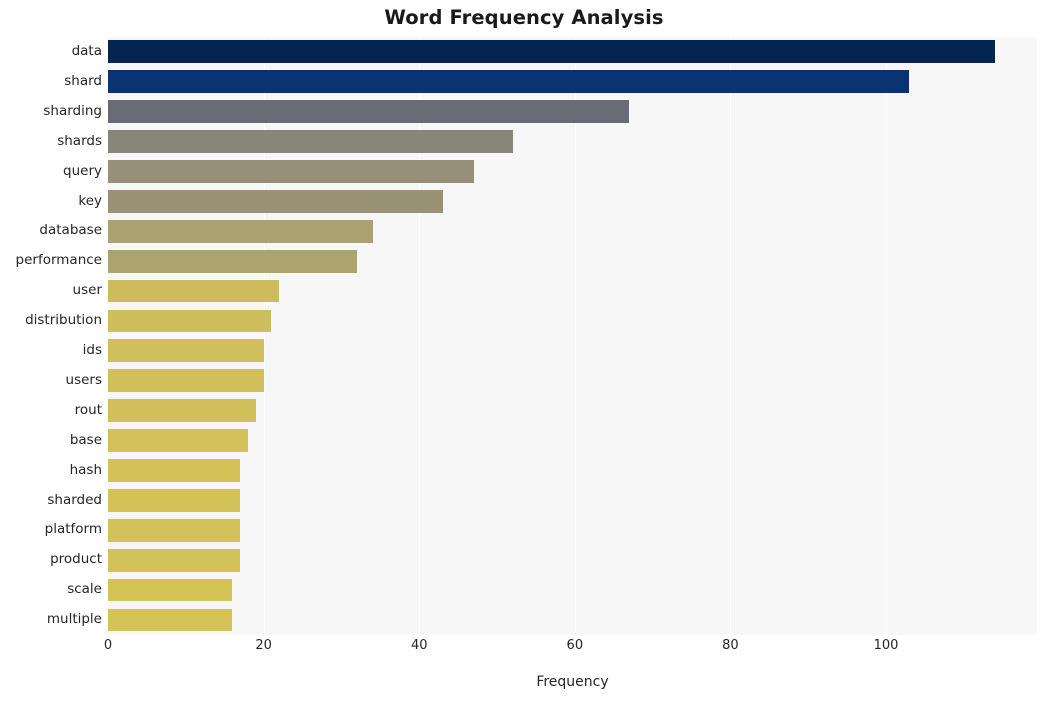  Describe the element at coordinates (190, 321) in the screenshot. I see `bar-distribution` at that location.